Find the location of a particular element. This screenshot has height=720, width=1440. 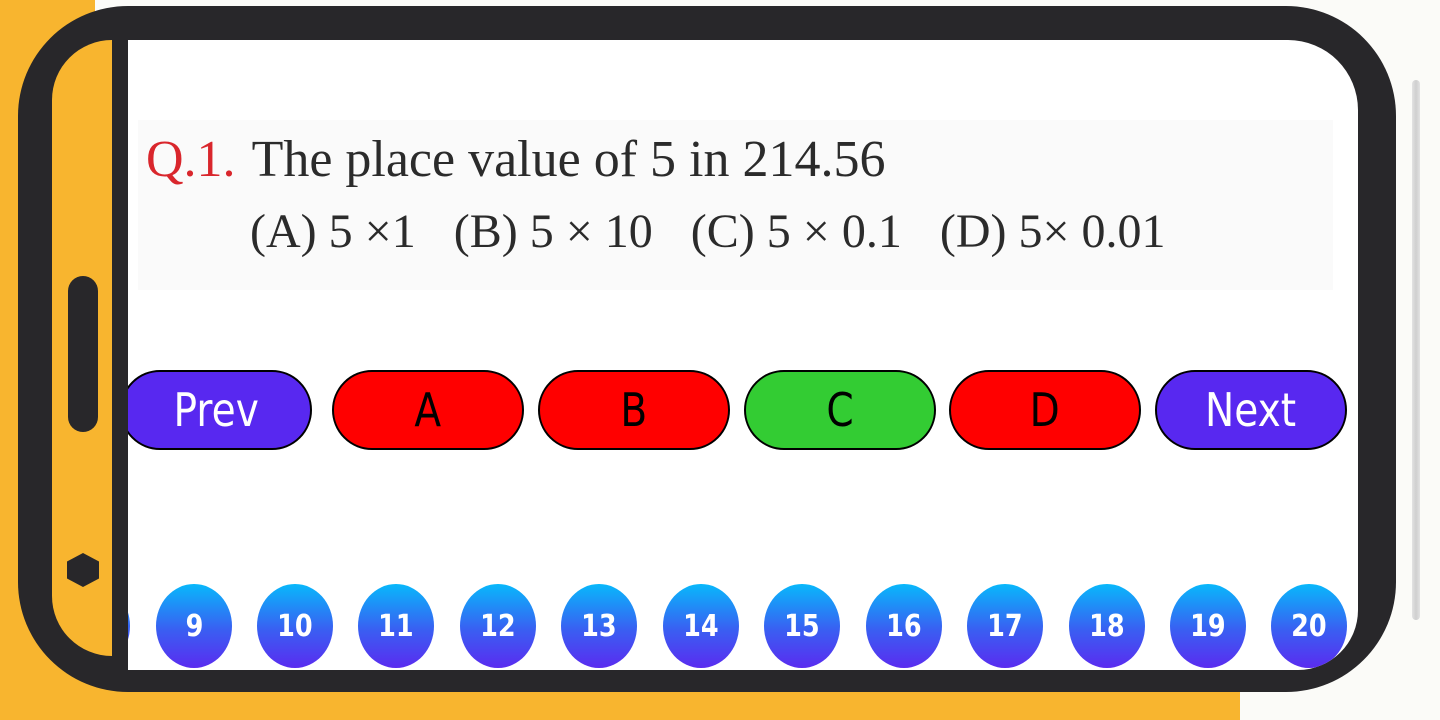

answer-b-button: B is located at coordinates (634, 410).